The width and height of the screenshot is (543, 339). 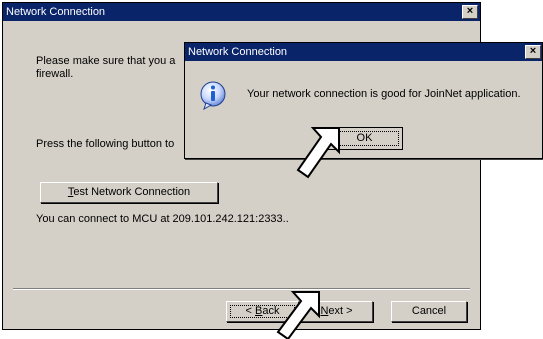 I want to click on close-button: ×, so click(x=470, y=12).